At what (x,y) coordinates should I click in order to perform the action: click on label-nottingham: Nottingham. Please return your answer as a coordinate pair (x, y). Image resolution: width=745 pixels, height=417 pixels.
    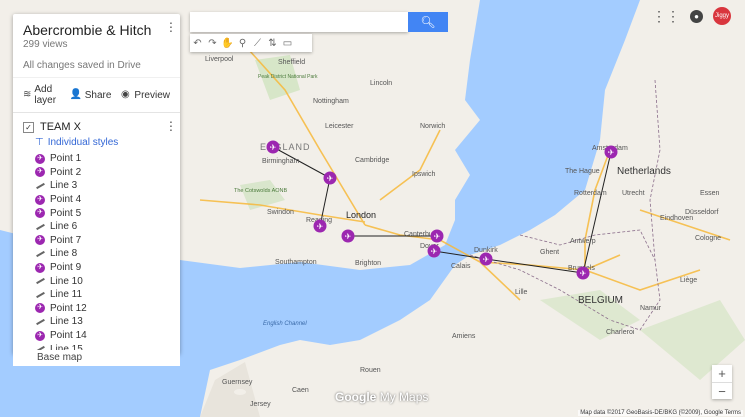
    Looking at the image, I should click on (331, 101).